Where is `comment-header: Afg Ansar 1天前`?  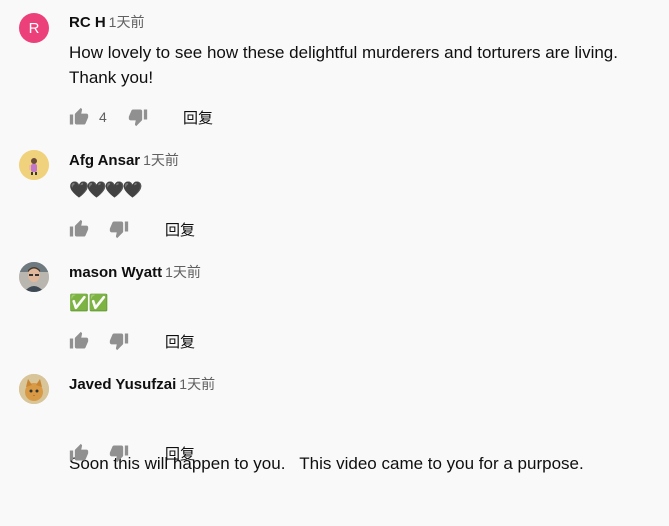
comment-header: Afg Ansar 1天前 is located at coordinates (124, 160).